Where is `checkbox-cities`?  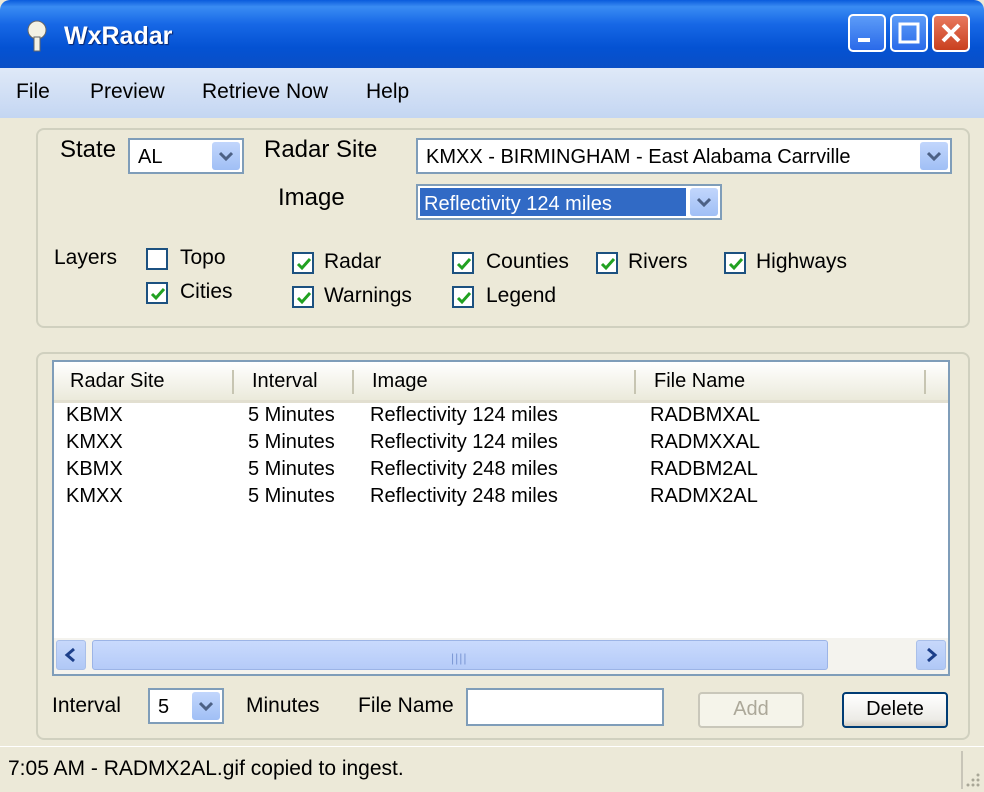
checkbox-cities is located at coordinates (157, 293).